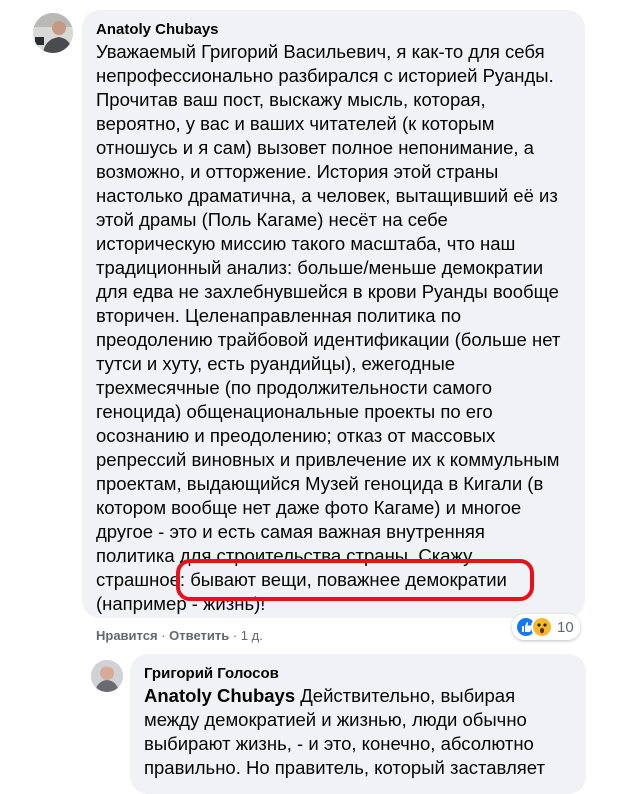 The height and width of the screenshot is (794, 643). What do you see at coordinates (276, 363) in the screenshot?
I see `comment-line: тутси и хуту, есть руандийцы), ежегодные` at bounding box center [276, 363].